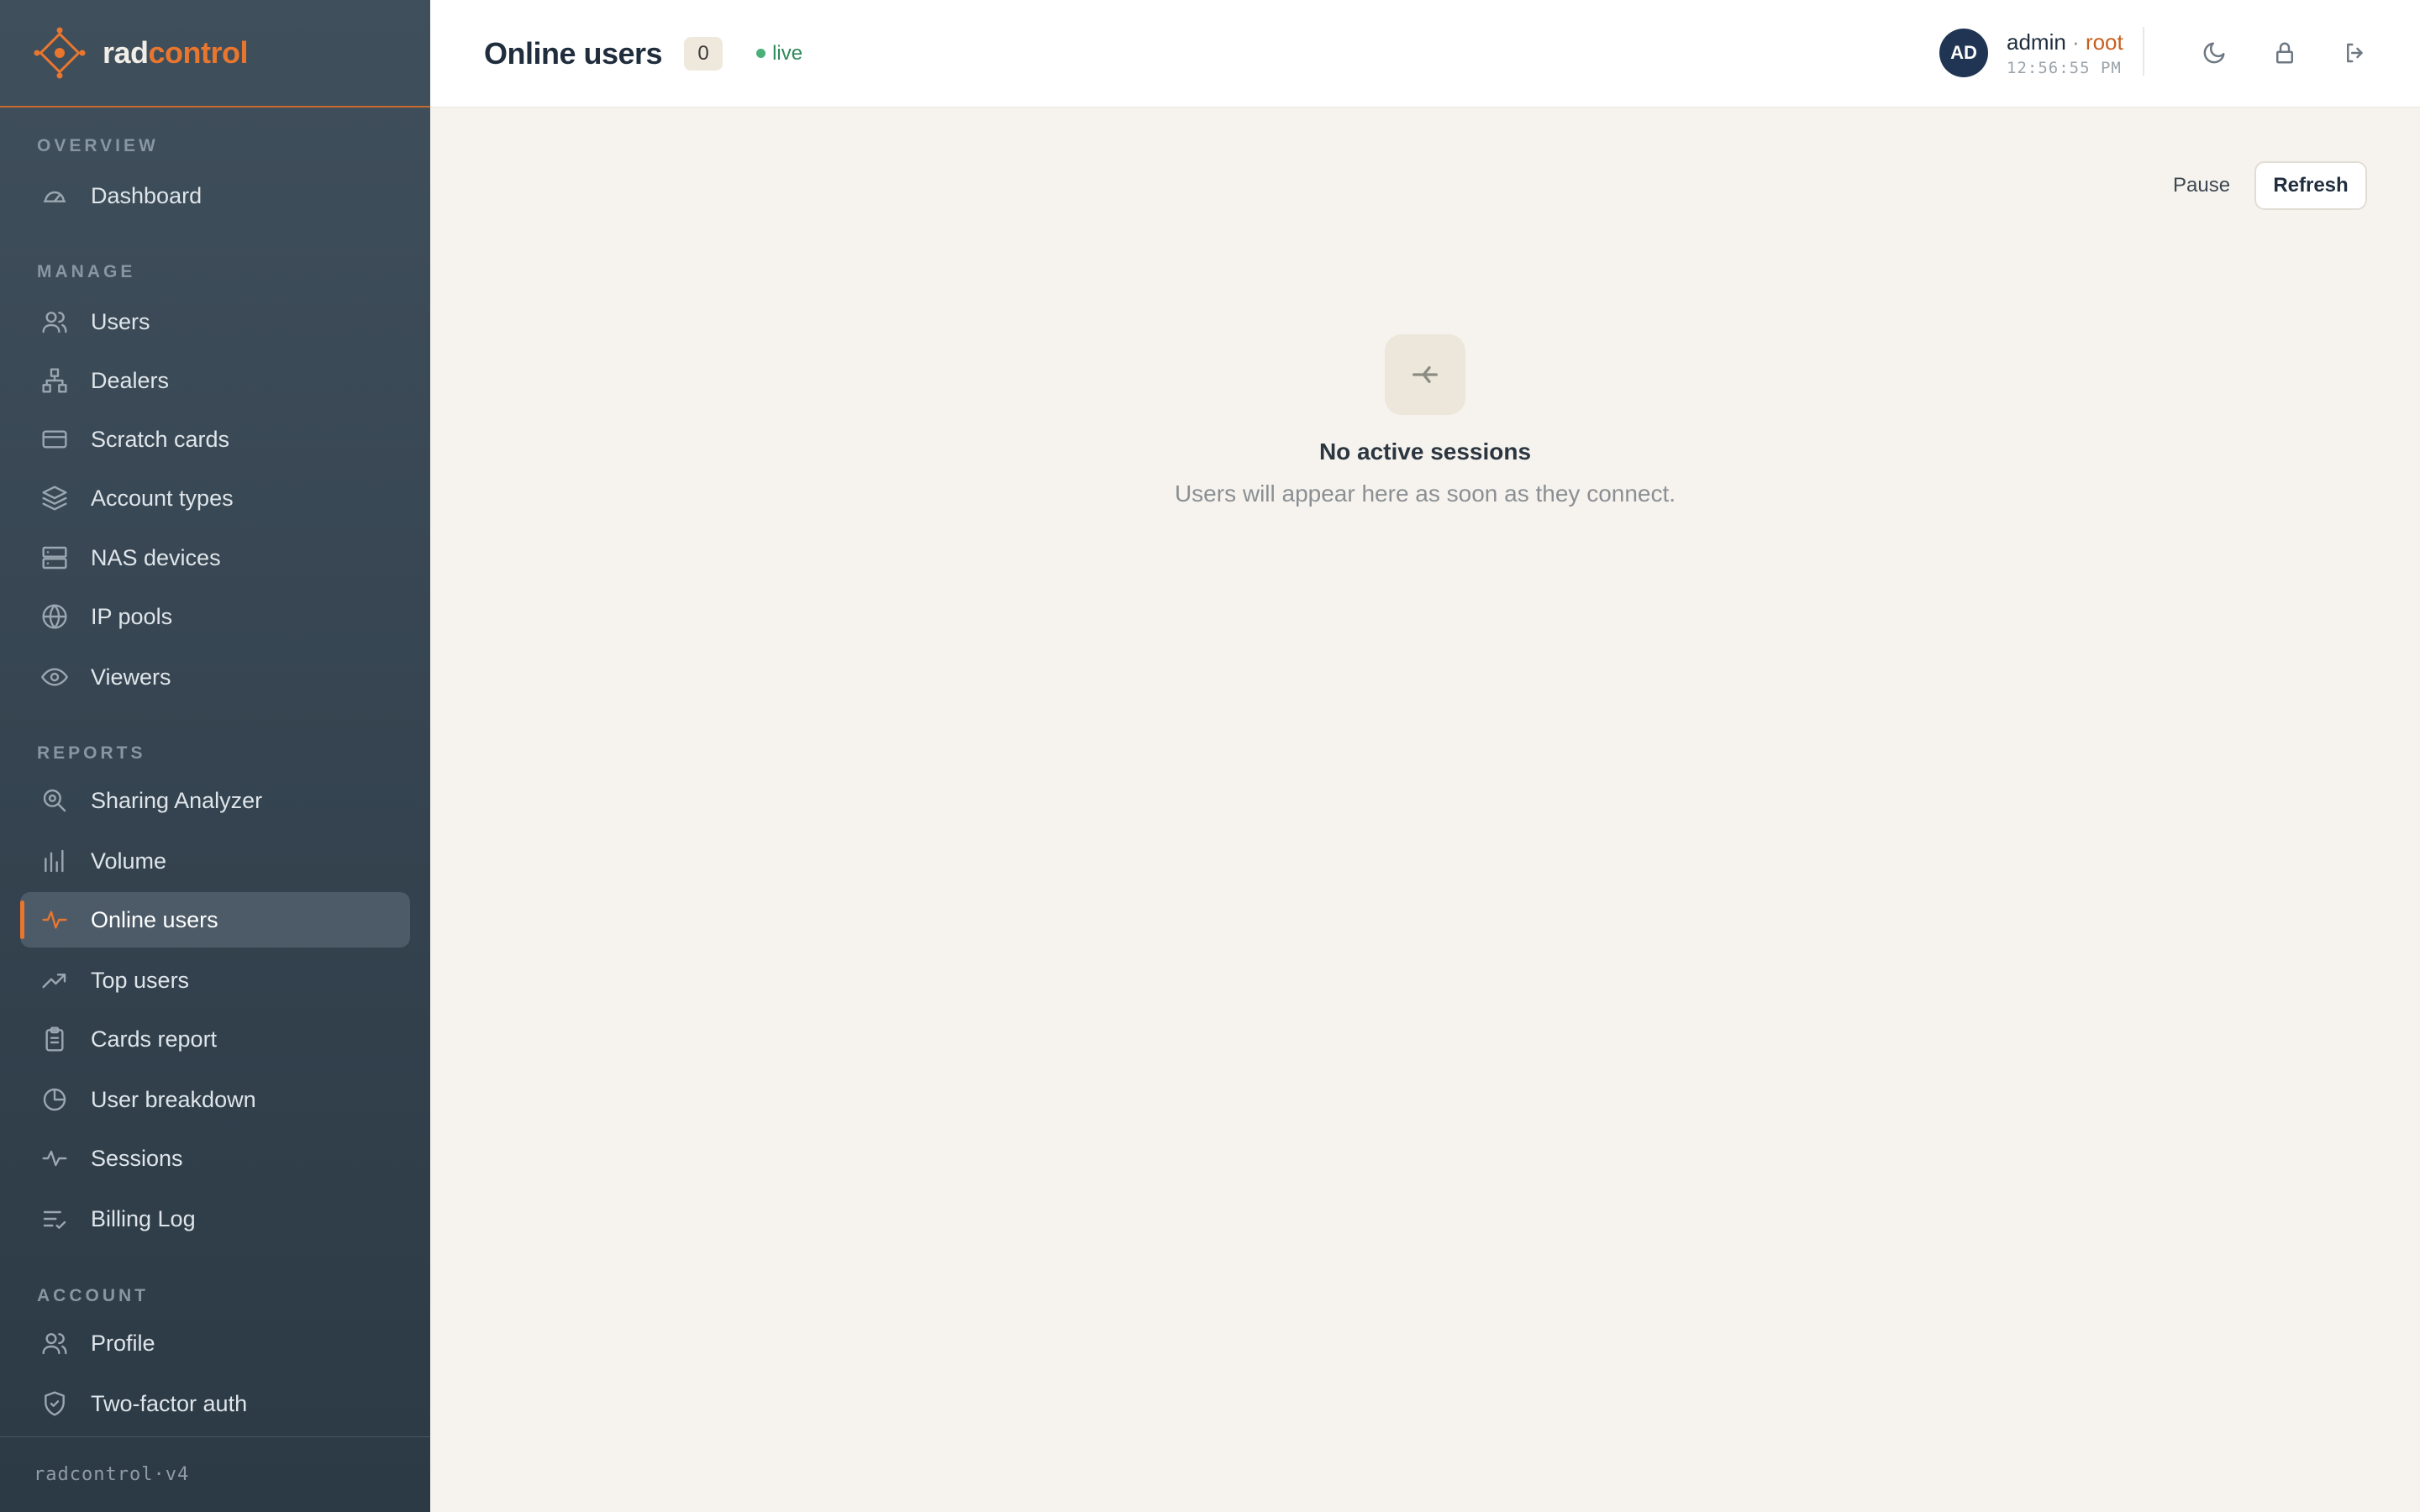 The image size is (2420, 1512). I want to click on sidebar-item-label: Online users, so click(154, 919).